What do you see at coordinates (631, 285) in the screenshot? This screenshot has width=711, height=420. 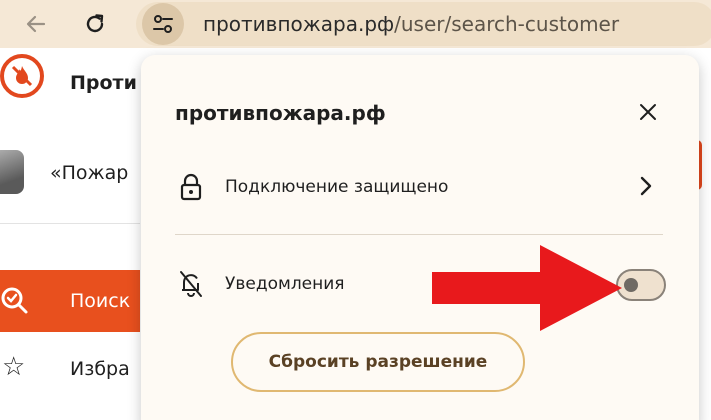 I see `toggle-knob` at bounding box center [631, 285].